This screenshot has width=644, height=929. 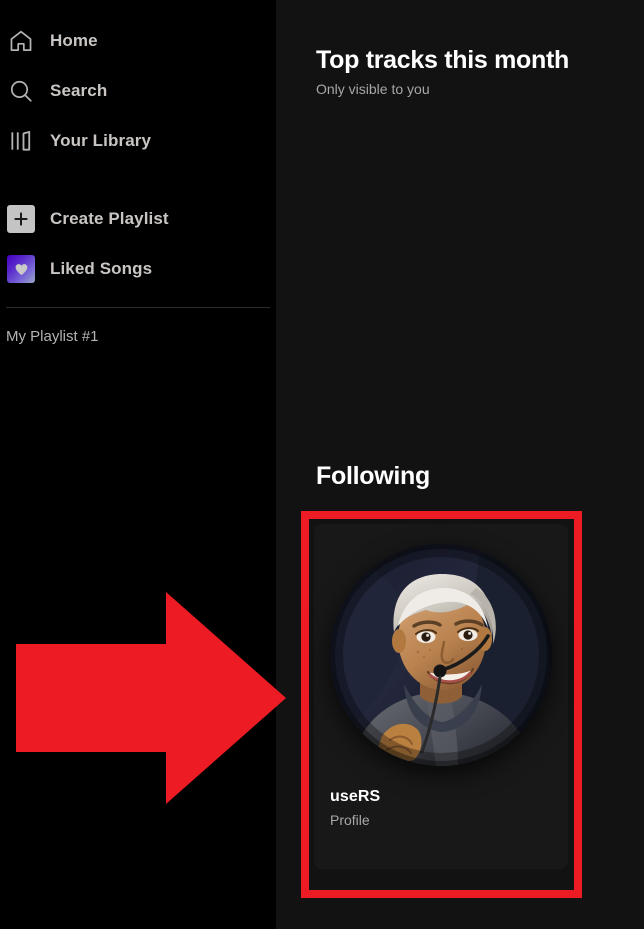 What do you see at coordinates (442, 60) in the screenshot?
I see `top-tracks-title: Top tracks this month` at bounding box center [442, 60].